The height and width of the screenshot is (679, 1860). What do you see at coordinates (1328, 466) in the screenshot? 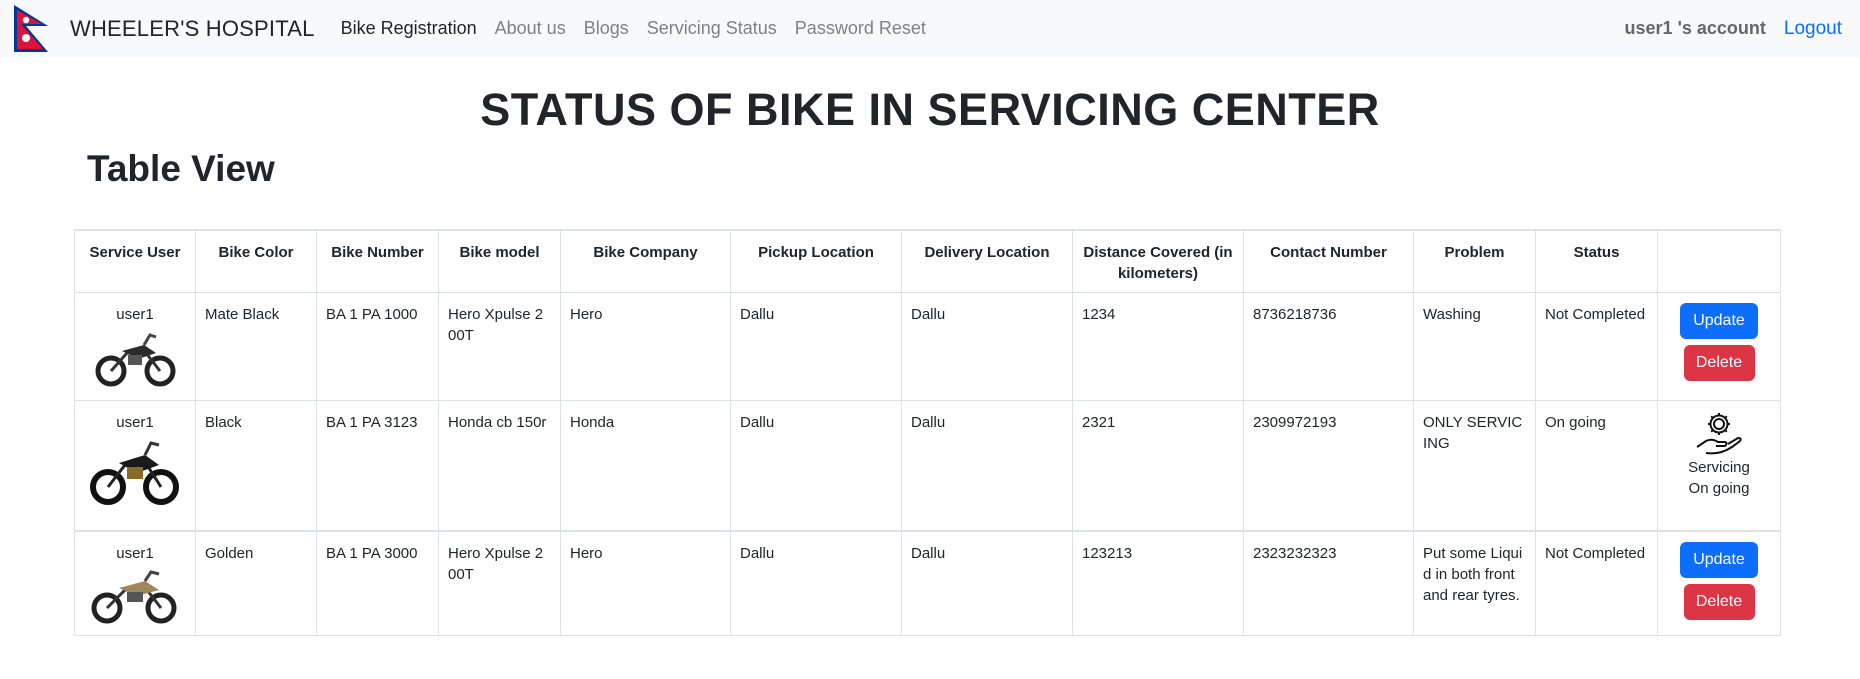
I see `cell-contact-number: 2309972193` at bounding box center [1328, 466].